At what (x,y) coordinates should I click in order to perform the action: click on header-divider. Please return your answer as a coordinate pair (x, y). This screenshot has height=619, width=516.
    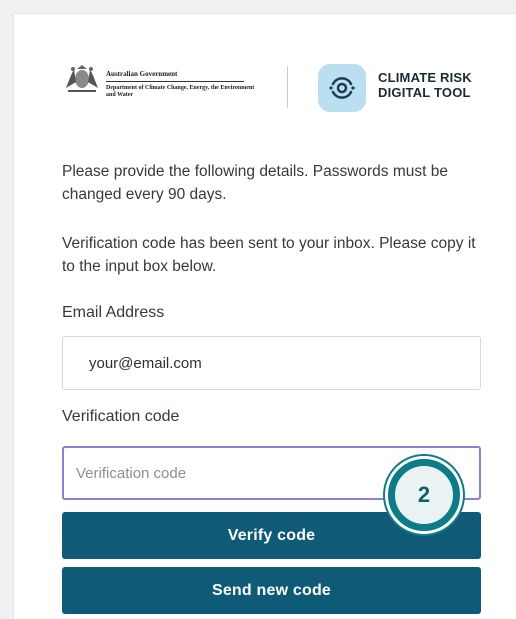
    Looking at the image, I should click on (287, 87).